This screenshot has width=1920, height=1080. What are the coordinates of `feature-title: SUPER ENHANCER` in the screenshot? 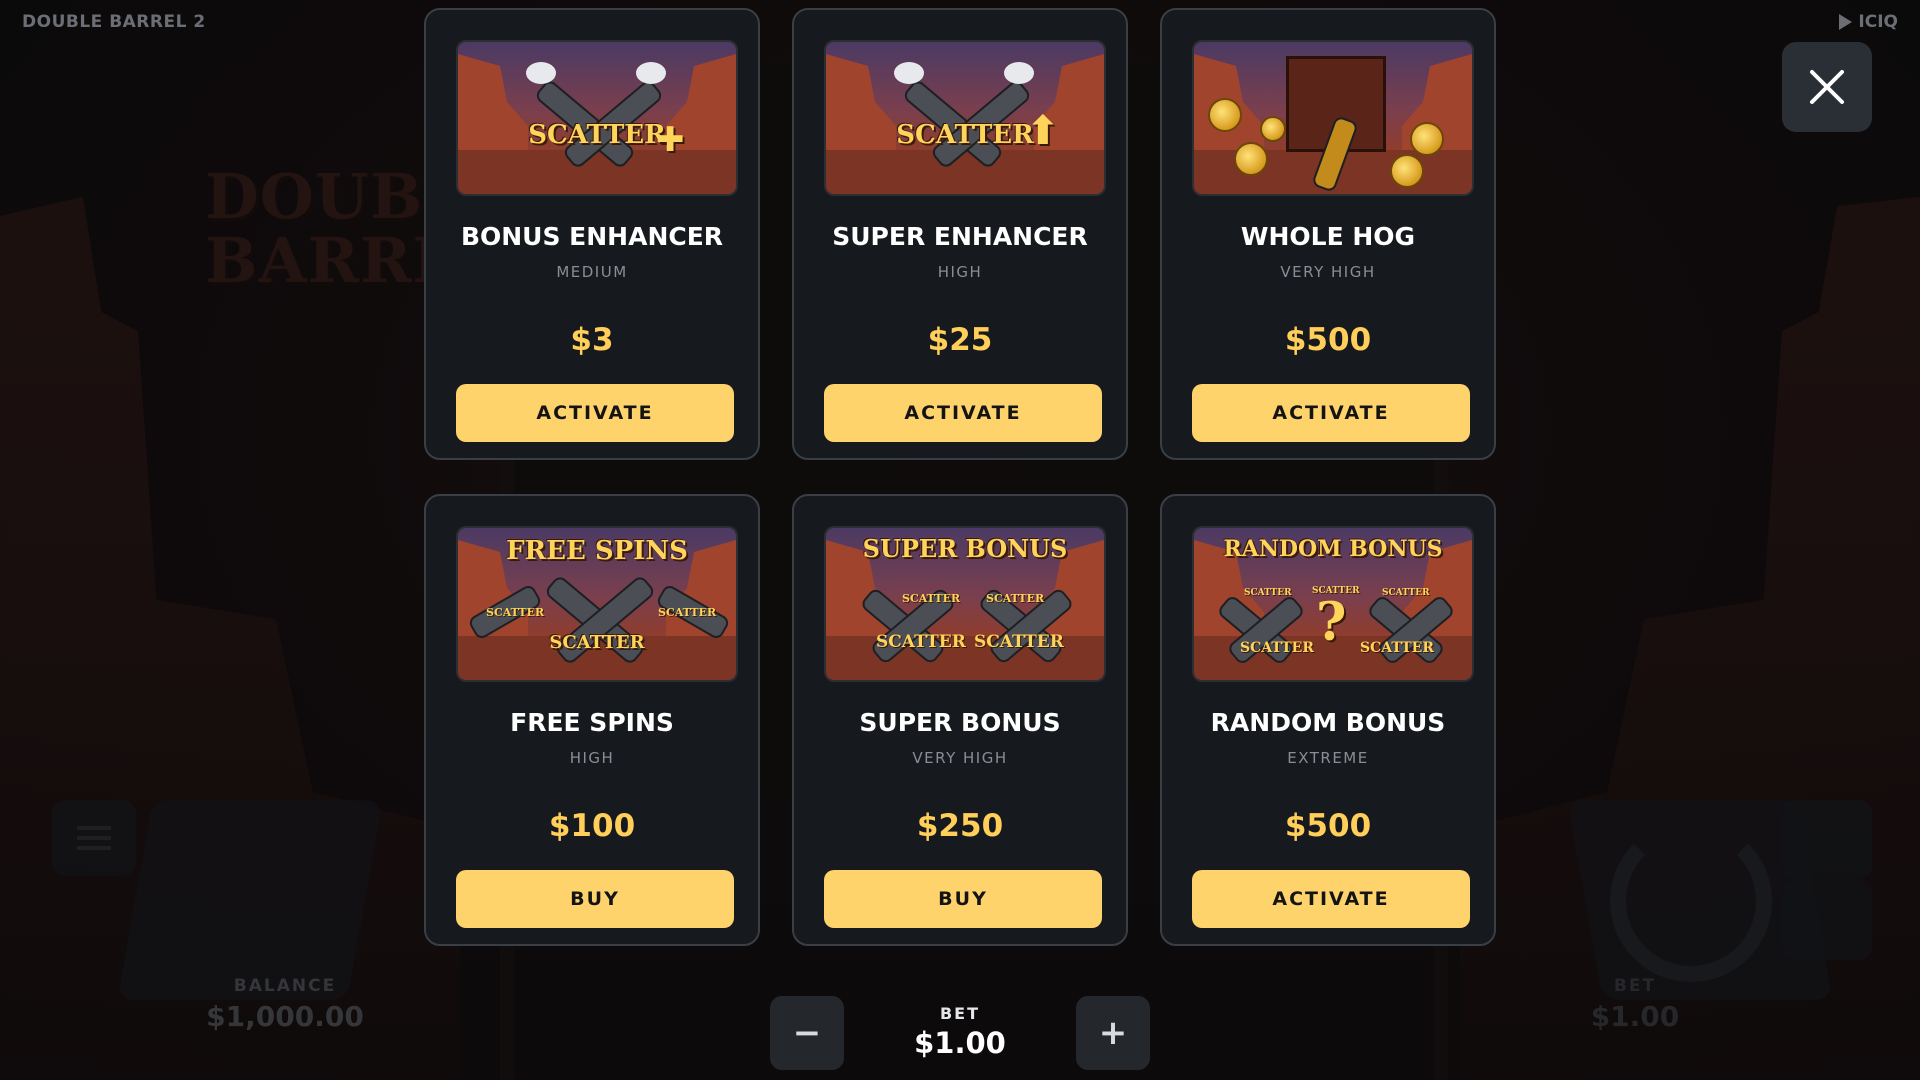 It's located at (960, 236).